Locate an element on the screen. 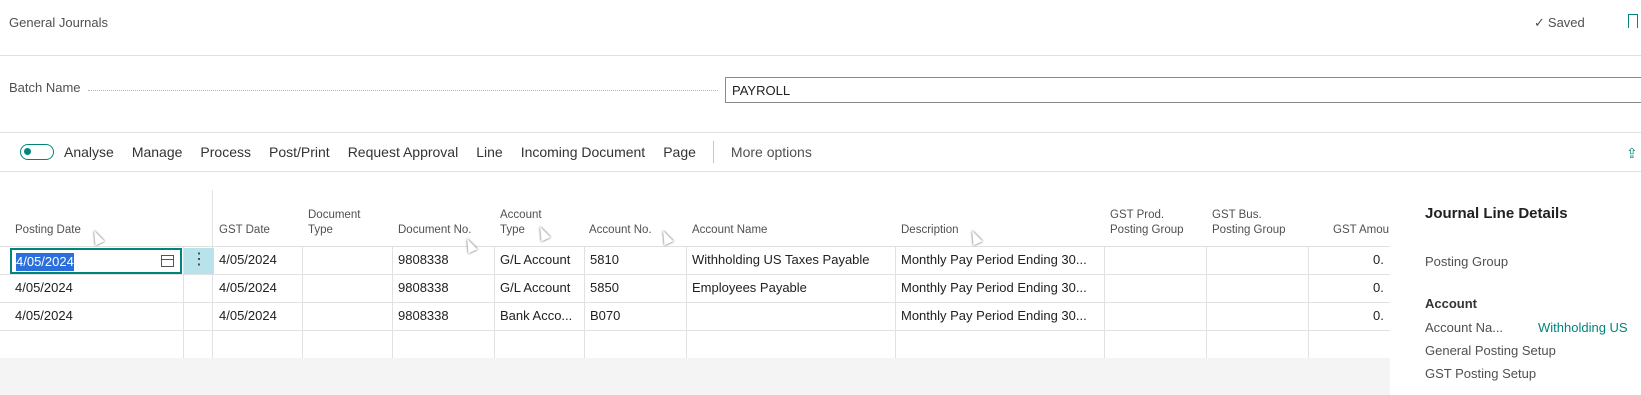  analyse-toggle is located at coordinates (37, 152).